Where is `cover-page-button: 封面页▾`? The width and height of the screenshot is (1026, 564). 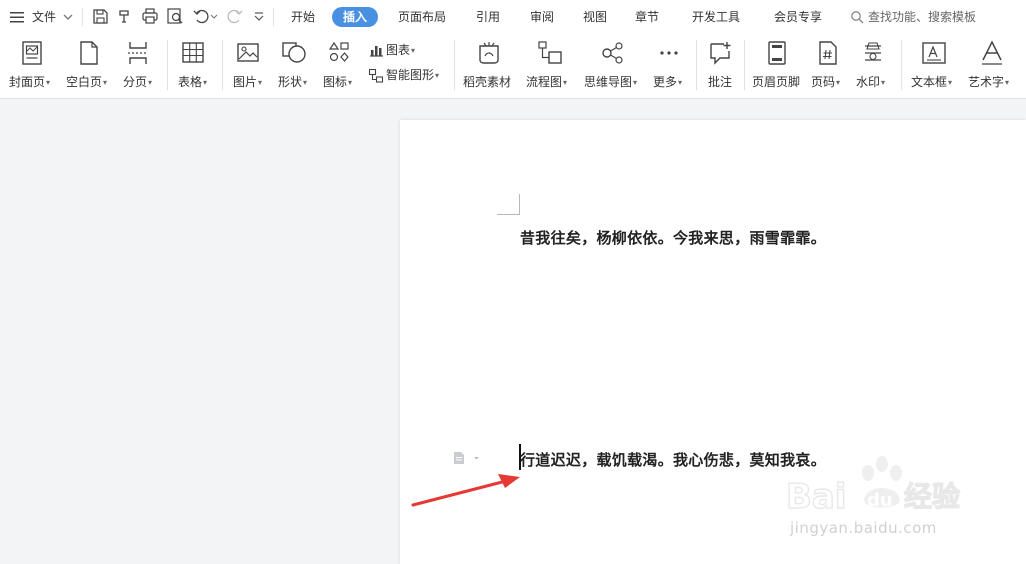 cover-page-button: 封面页▾ is located at coordinates (33, 67).